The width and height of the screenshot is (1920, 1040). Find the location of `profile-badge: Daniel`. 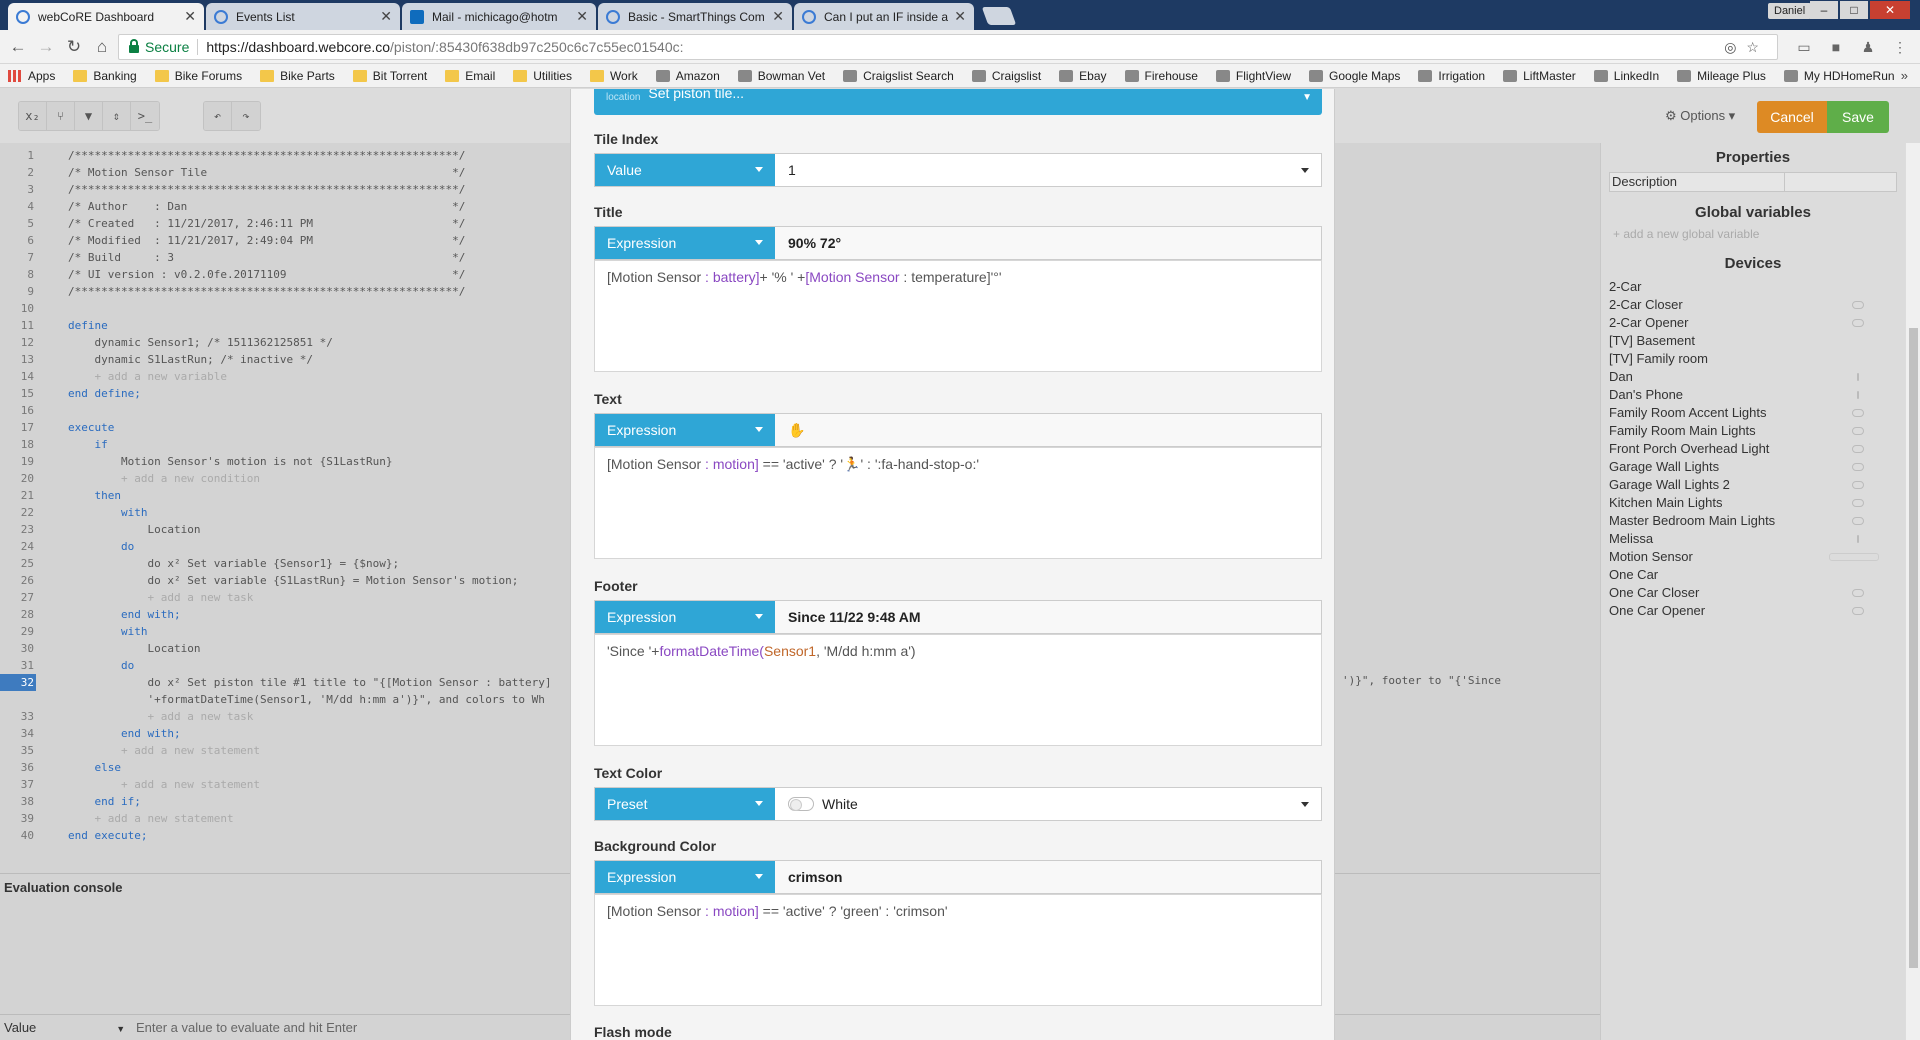

profile-badge: Daniel is located at coordinates (1790, 11).